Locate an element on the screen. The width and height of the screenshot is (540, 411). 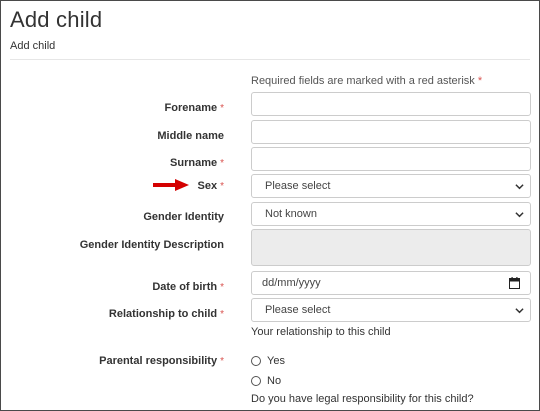
middle-name-label: Middle name is located at coordinates (190, 136).